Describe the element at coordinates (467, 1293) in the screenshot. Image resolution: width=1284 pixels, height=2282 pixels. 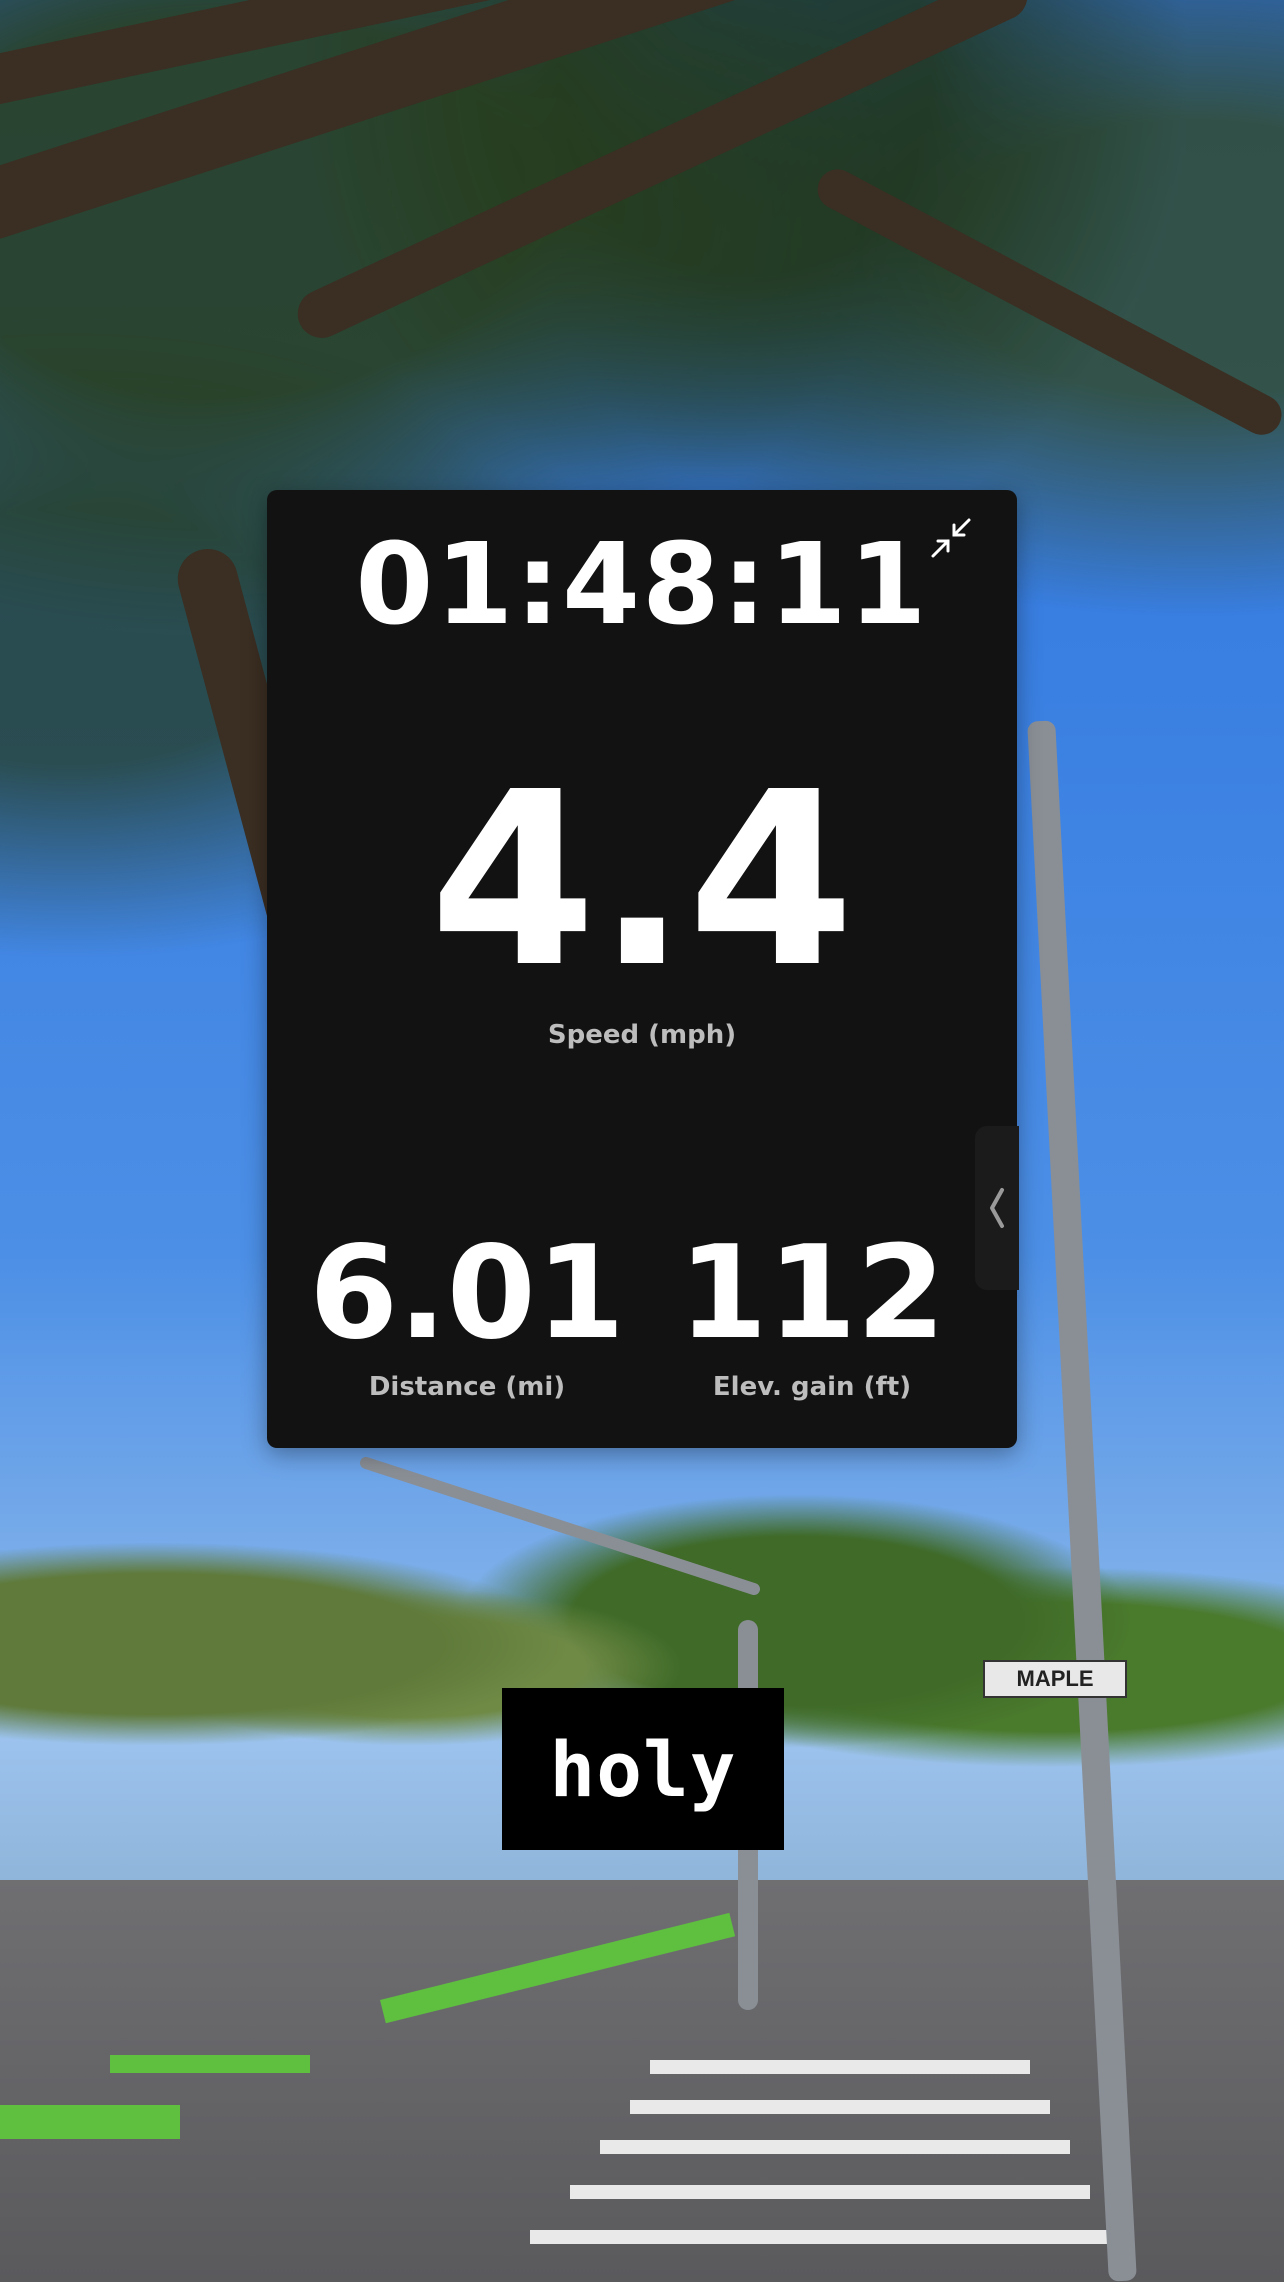
I see `distance-value: 6.01` at that location.